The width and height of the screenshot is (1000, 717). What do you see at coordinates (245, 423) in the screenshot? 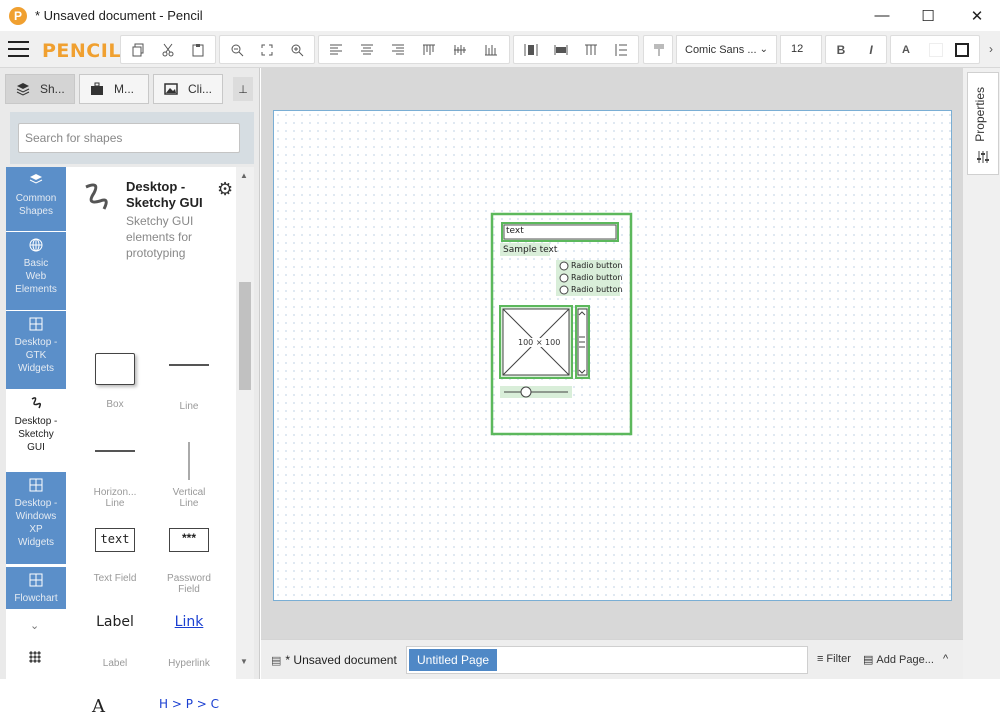
I see `shapes-scrollbar: ▲ ▼` at bounding box center [245, 423].